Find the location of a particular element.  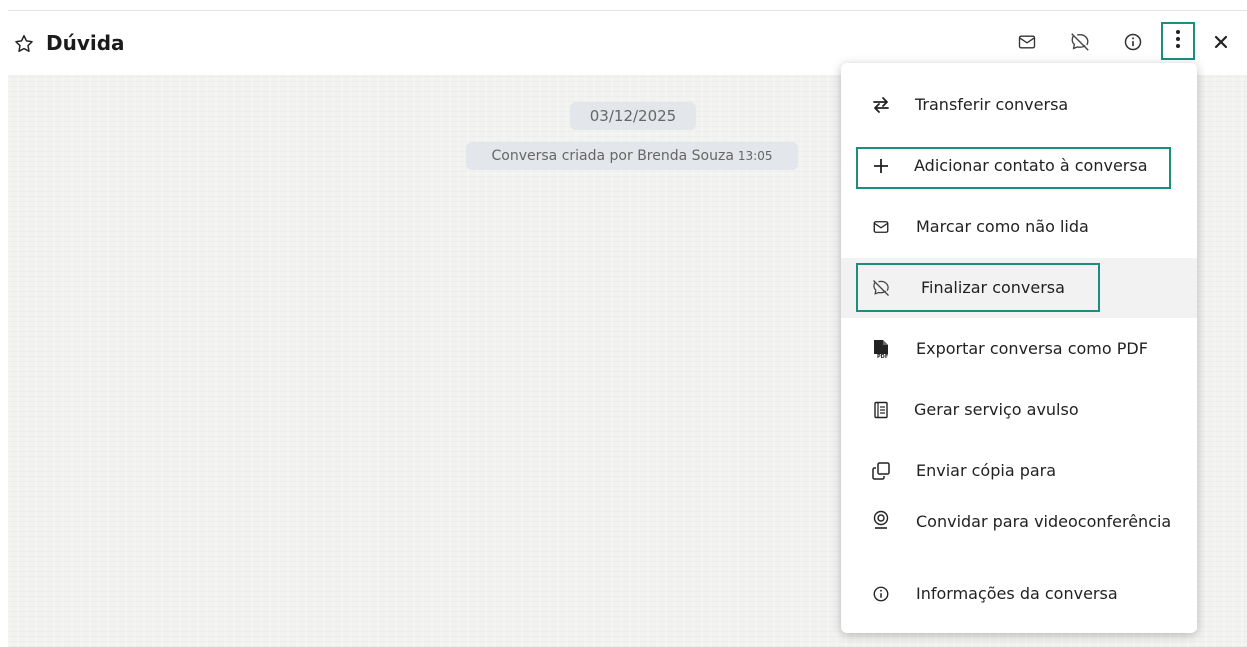

transfer-icon is located at coordinates (881, 105).